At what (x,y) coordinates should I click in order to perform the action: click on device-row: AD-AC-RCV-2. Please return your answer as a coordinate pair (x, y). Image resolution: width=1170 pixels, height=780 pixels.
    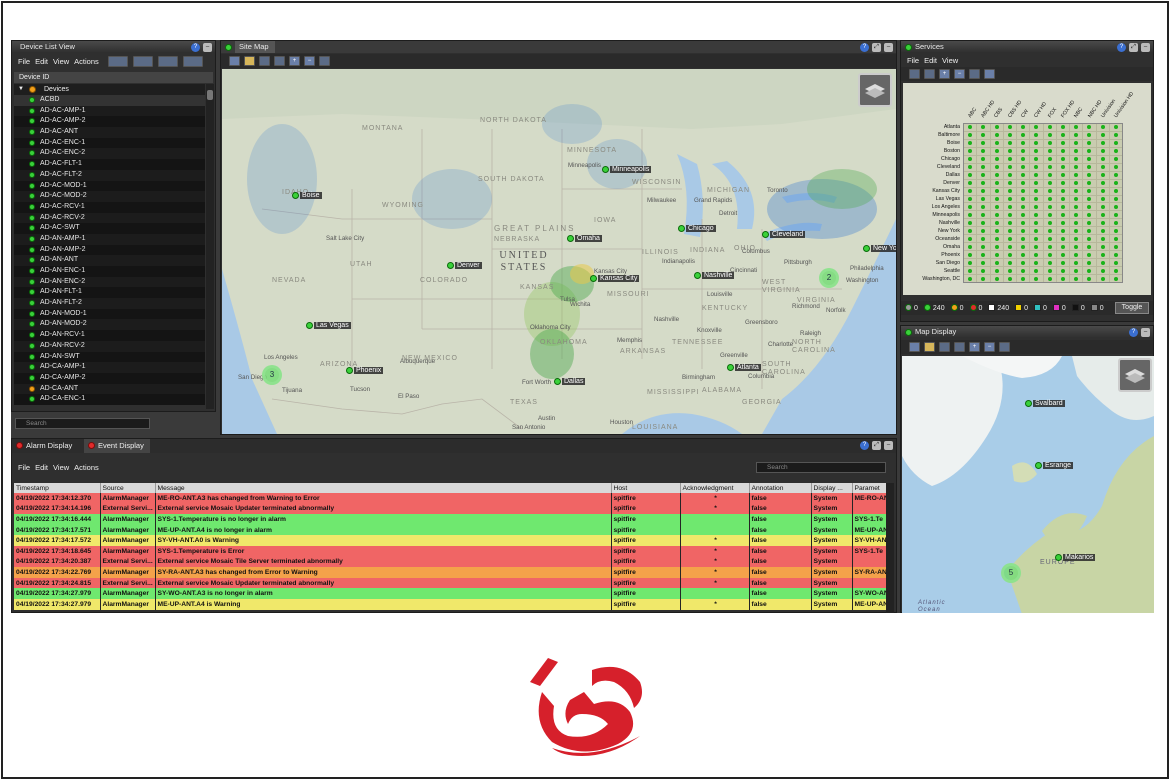
    Looking at the image, I should click on (109, 218).